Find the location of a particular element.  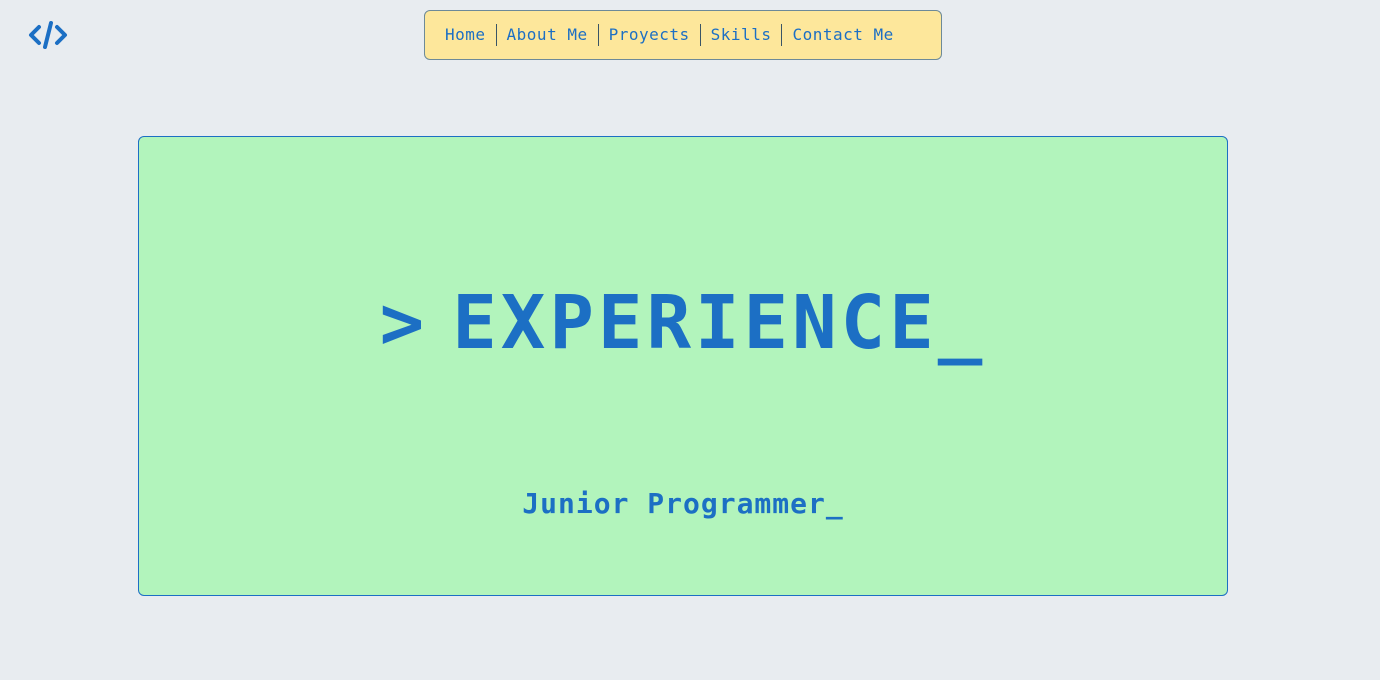

prompt-chevron: > is located at coordinates (404, 323).